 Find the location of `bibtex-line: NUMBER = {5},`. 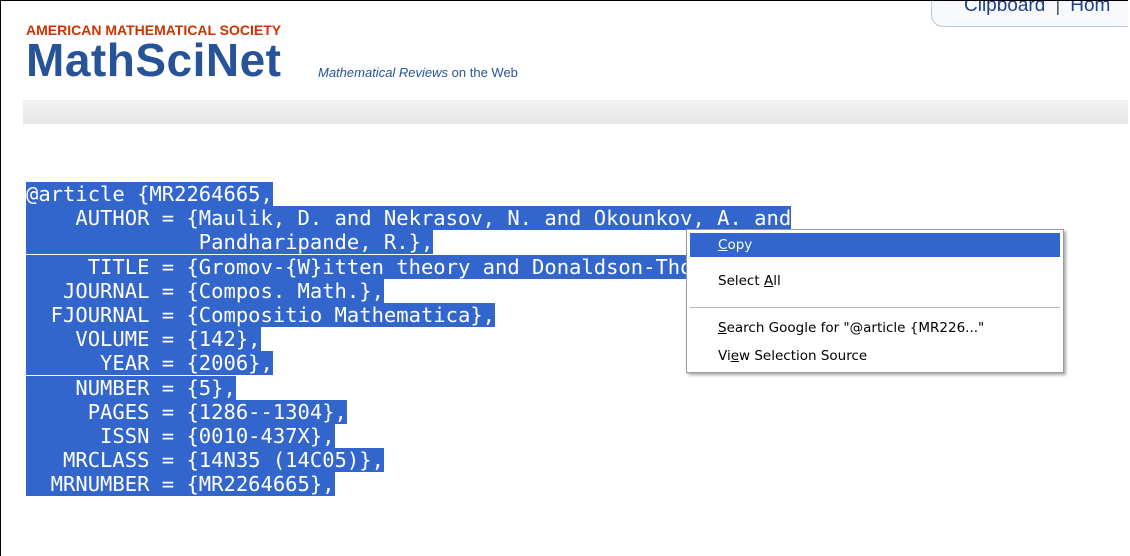

bibtex-line: NUMBER = {5}, is located at coordinates (427, 387).